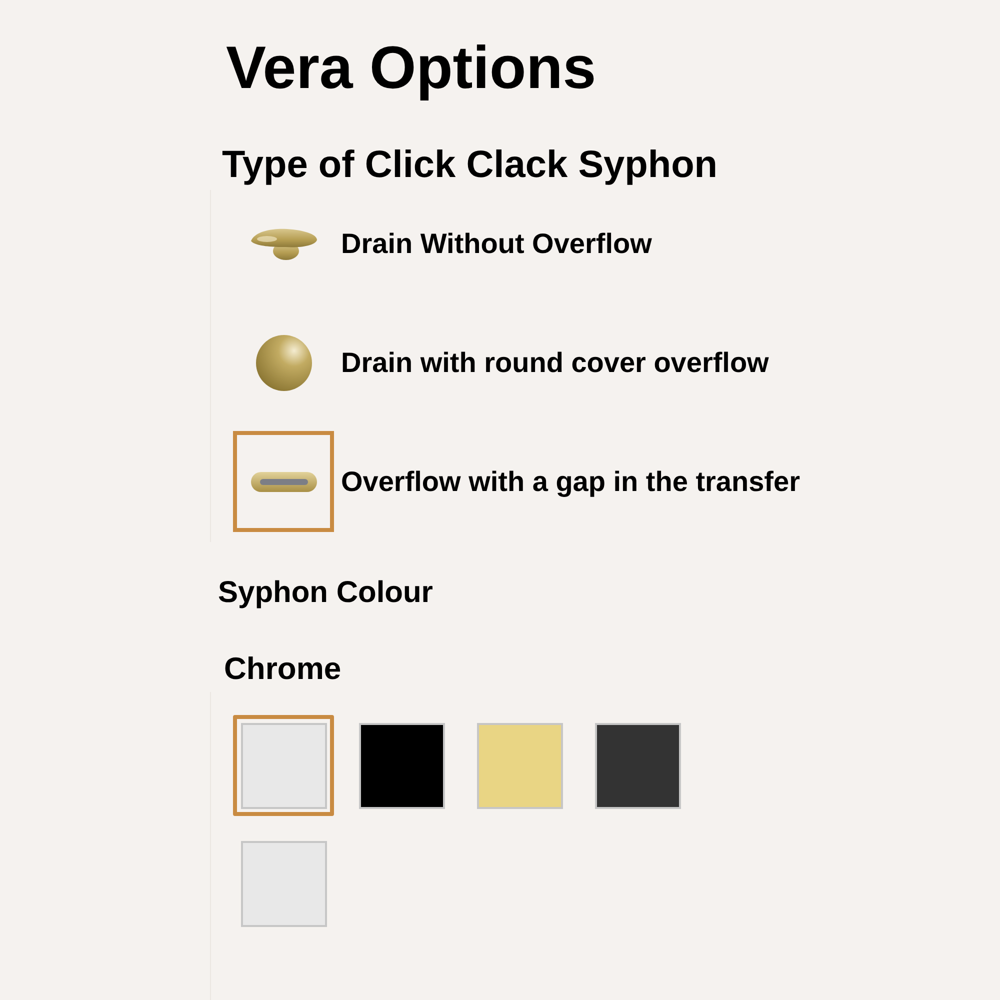  I want to click on slot-icon, so click(283, 482).